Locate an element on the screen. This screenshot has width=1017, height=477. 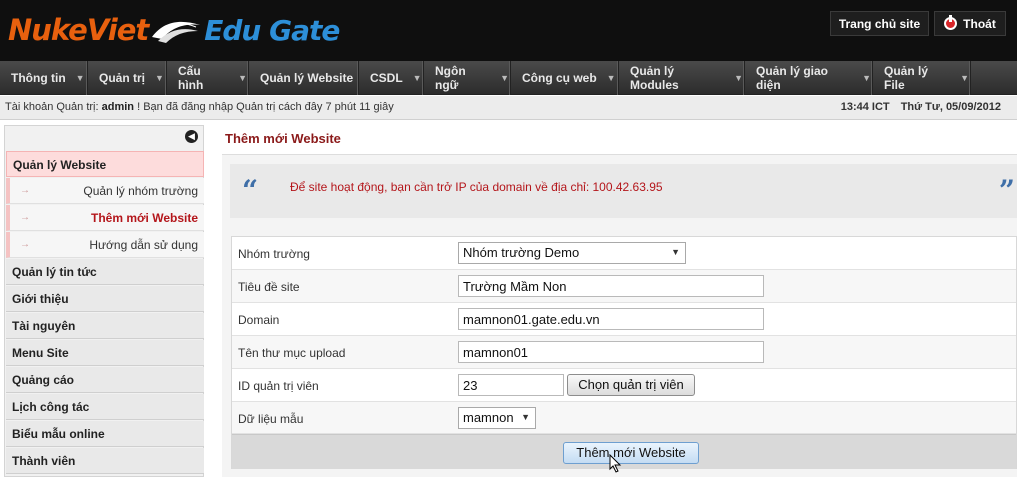
home-site-button: Trang chủ site is located at coordinates (879, 23).